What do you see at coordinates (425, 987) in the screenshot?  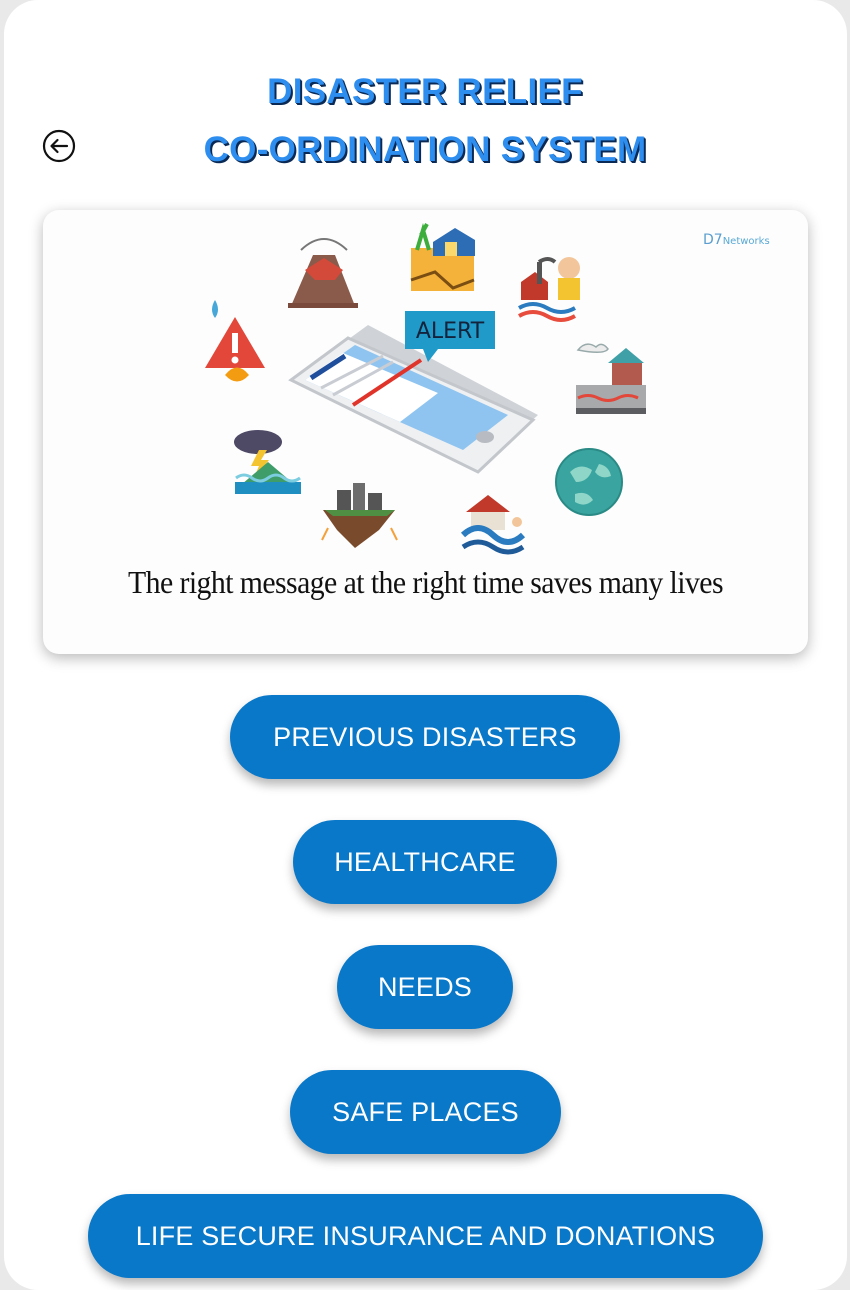 I see `needs-button: NEEDS` at bounding box center [425, 987].